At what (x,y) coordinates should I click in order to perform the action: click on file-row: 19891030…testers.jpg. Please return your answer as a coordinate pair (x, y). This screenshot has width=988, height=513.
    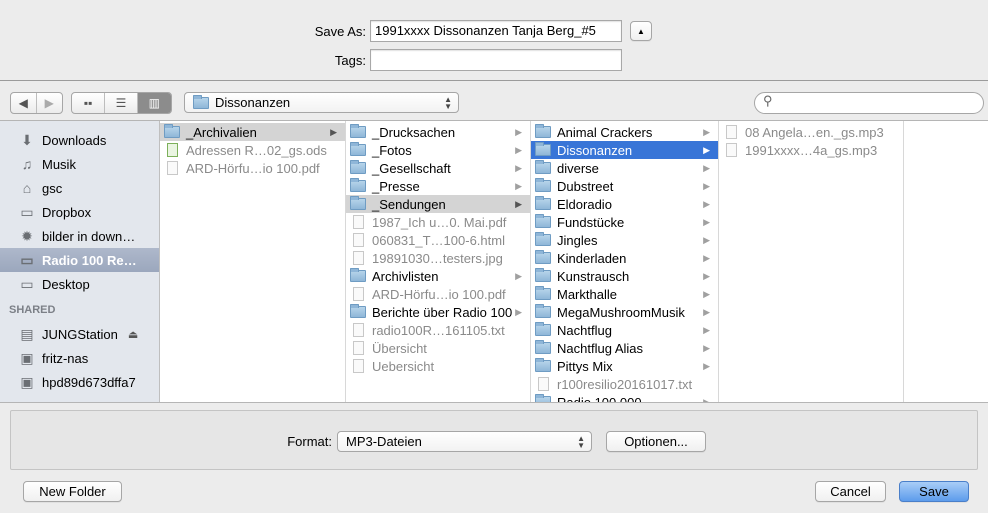
    Looking at the image, I should click on (438, 258).